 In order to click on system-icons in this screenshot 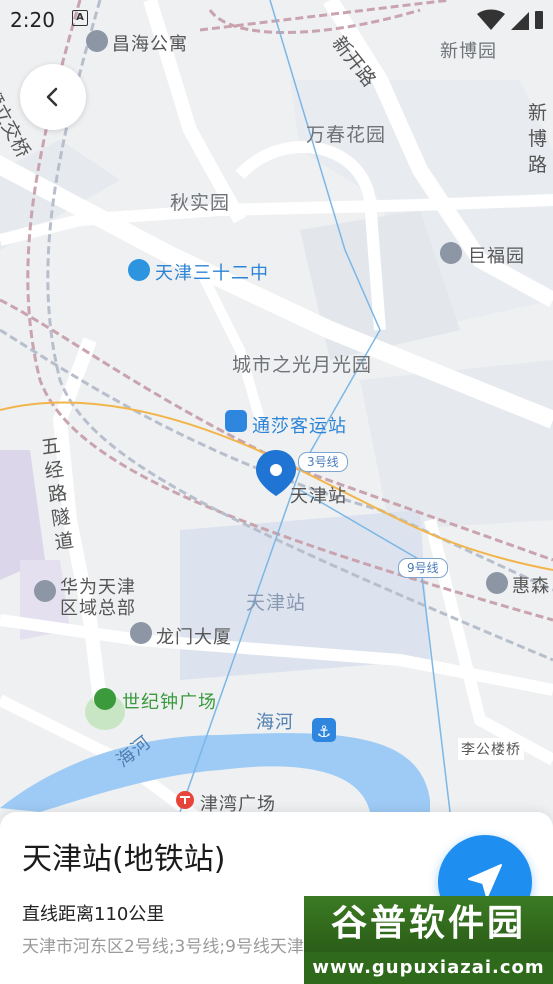, I will do `click(510, 19)`.